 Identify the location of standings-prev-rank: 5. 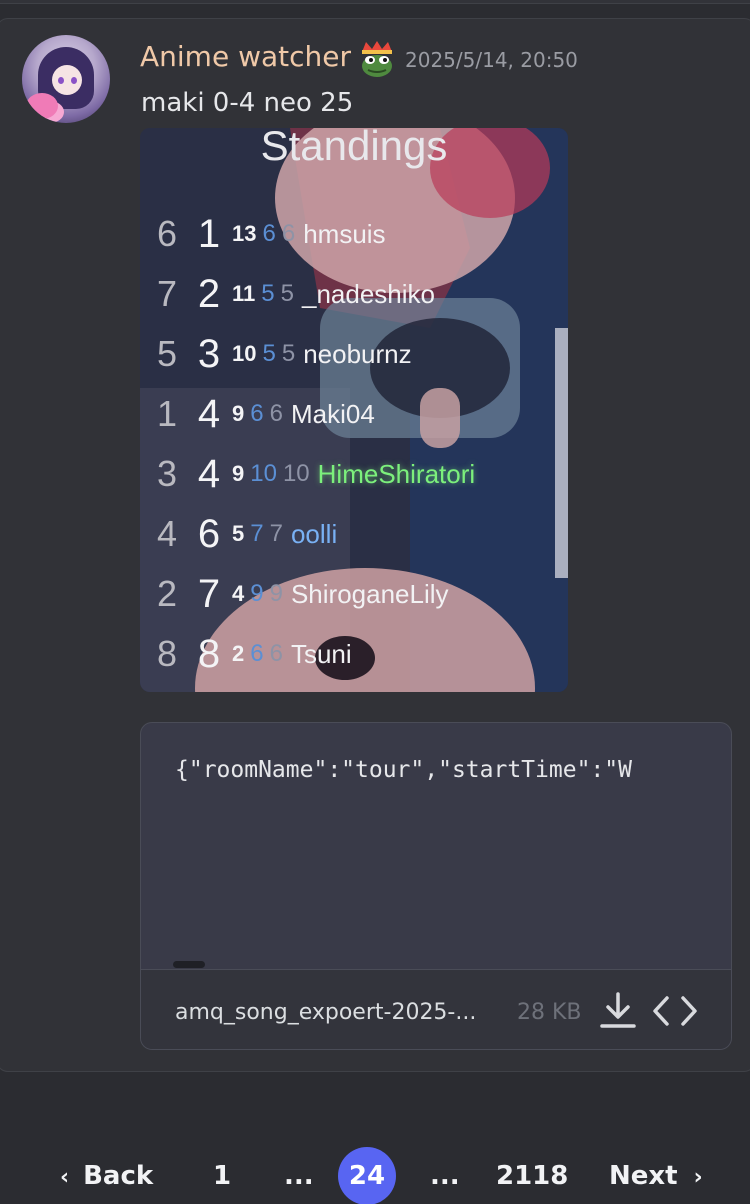
(167, 353).